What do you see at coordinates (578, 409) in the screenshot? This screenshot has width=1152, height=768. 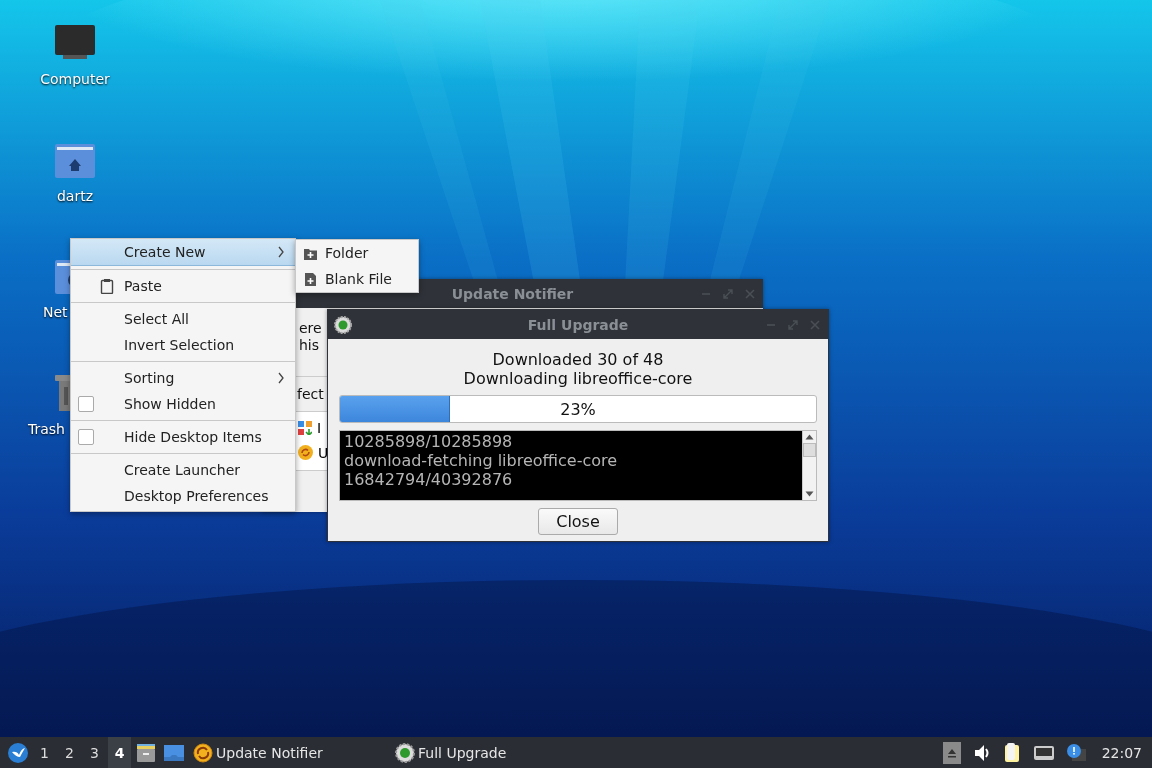 I see `progress-text: 23%` at bounding box center [578, 409].